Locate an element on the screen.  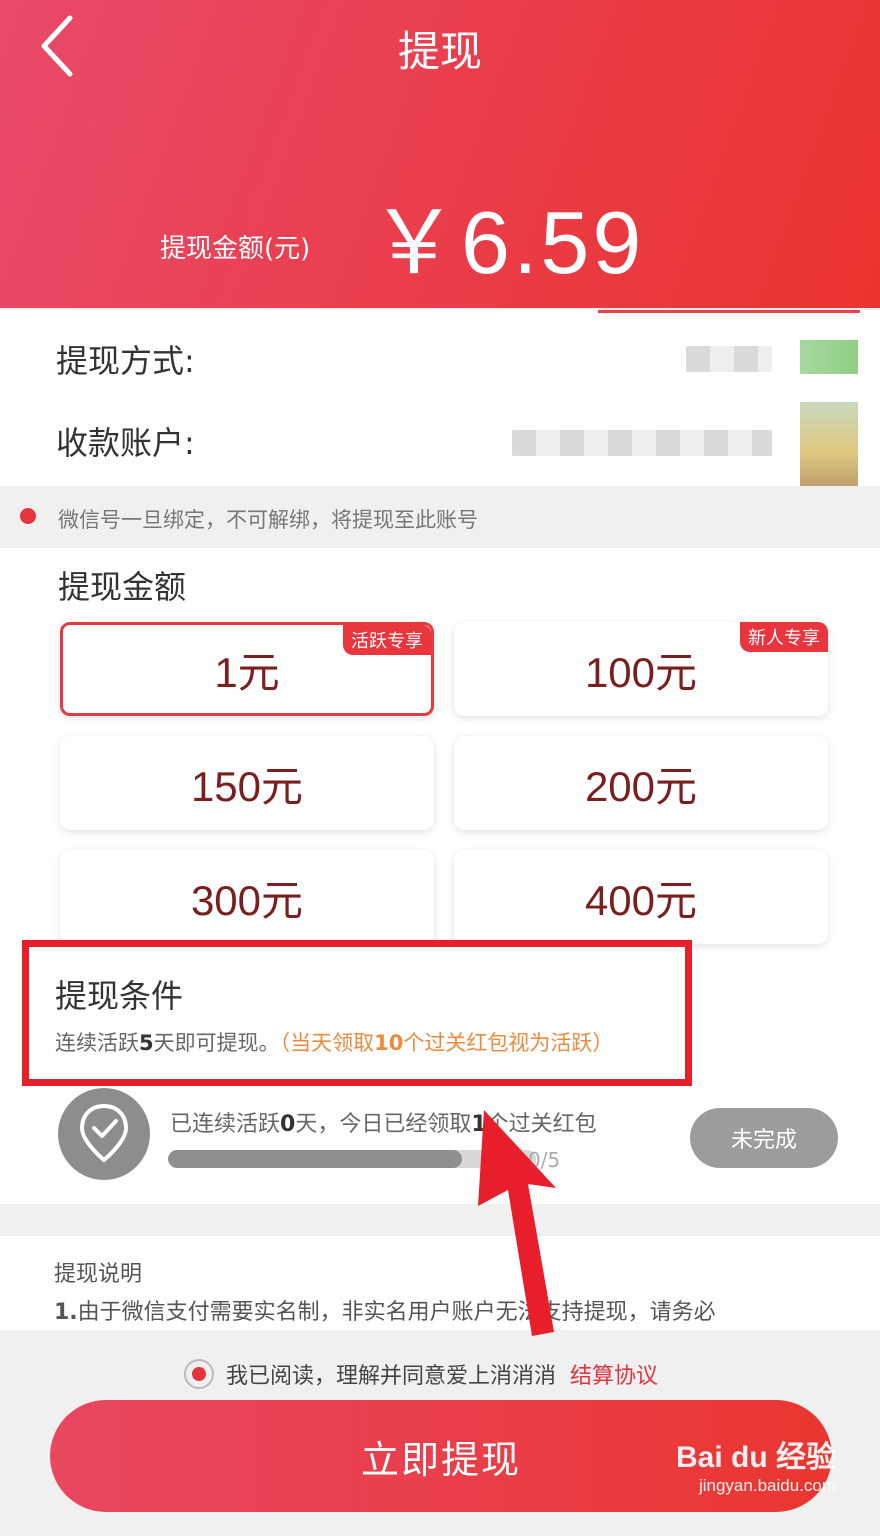
conditions-text: 连续活跃5天即可提现。（当天领取10个过关红包视为活跃） is located at coordinates (334, 1042).